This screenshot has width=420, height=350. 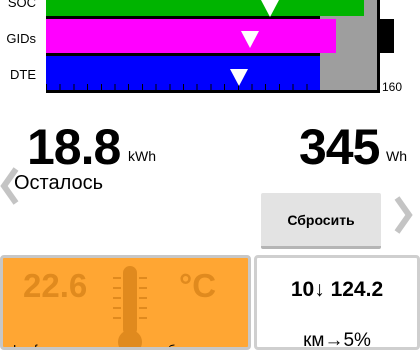 What do you see at coordinates (337, 340) in the screenshot?
I see `consumption-bottom-value: км→5%` at bounding box center [337, 340].